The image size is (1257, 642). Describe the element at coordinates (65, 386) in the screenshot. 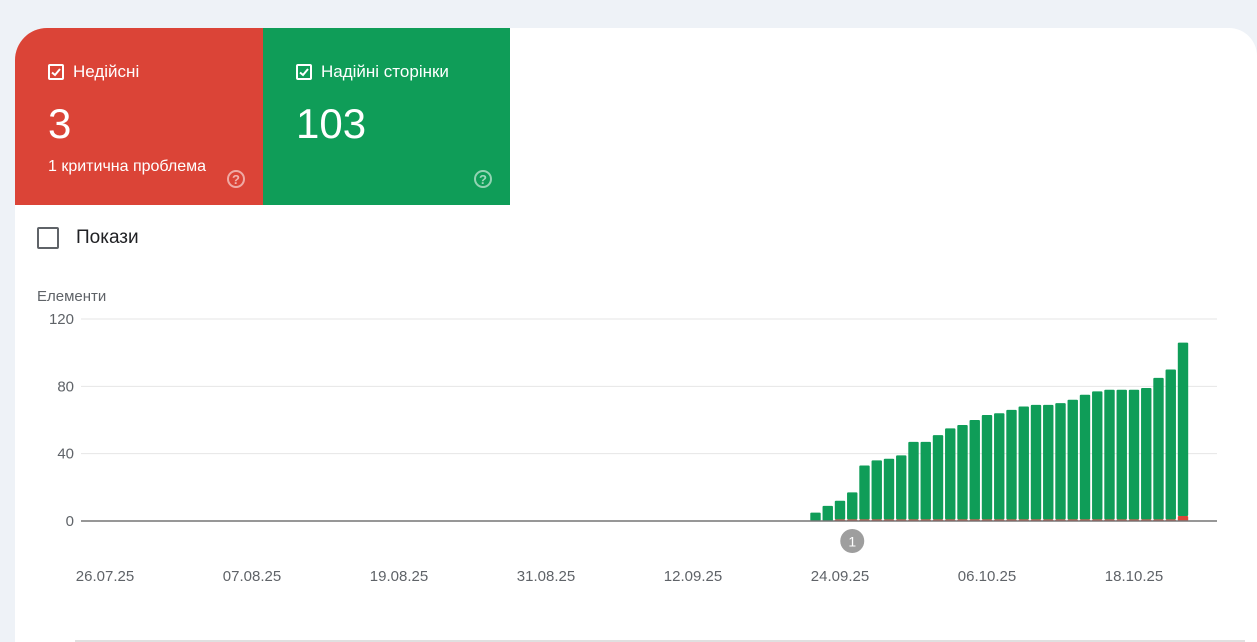

I see `y-tick-label: 80` at that location.